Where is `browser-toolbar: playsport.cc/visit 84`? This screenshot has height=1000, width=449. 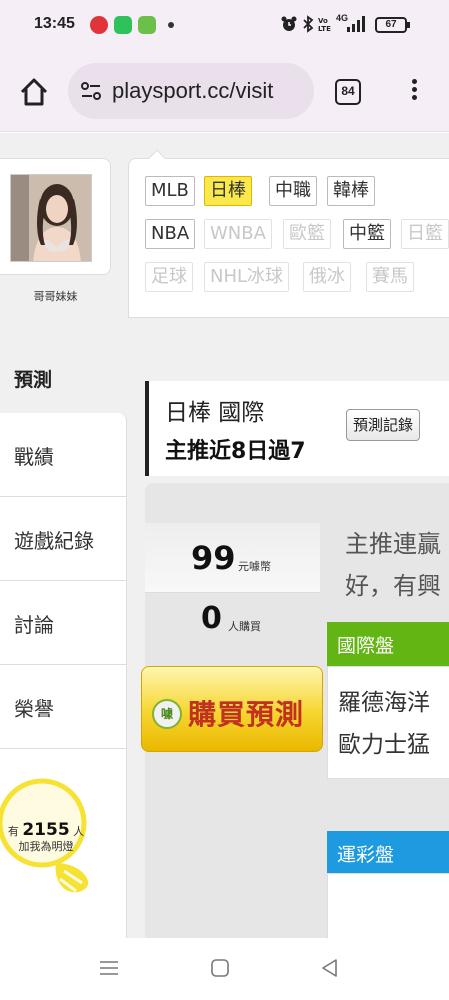
browser-toolbar: playsport.cc/visit 84 is located at coordinates (224, 92).